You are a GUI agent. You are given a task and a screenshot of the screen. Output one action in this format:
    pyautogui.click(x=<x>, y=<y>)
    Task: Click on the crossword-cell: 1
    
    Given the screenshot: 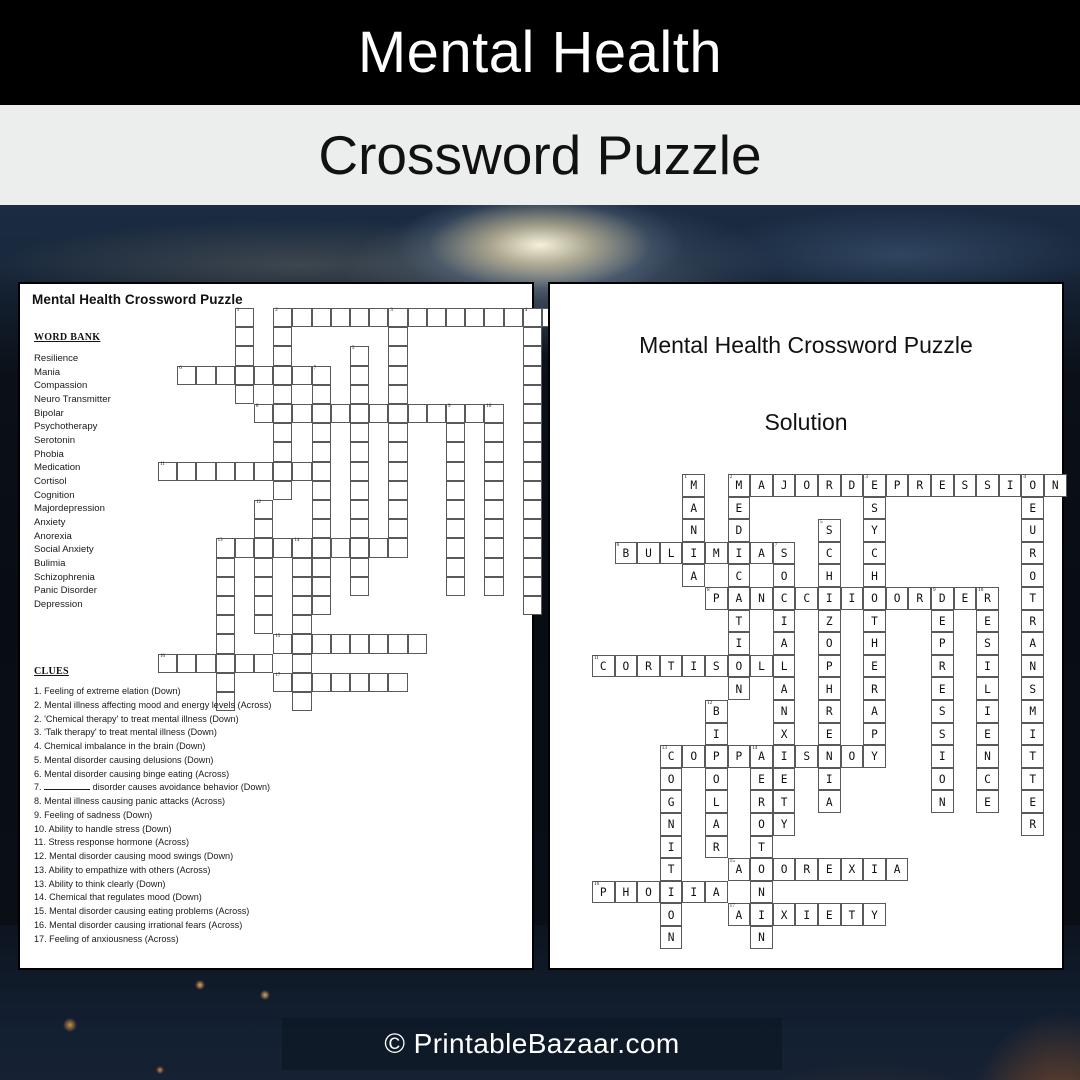 What is the action you would take?
    pyautogui.click(x=244, y=318)
    